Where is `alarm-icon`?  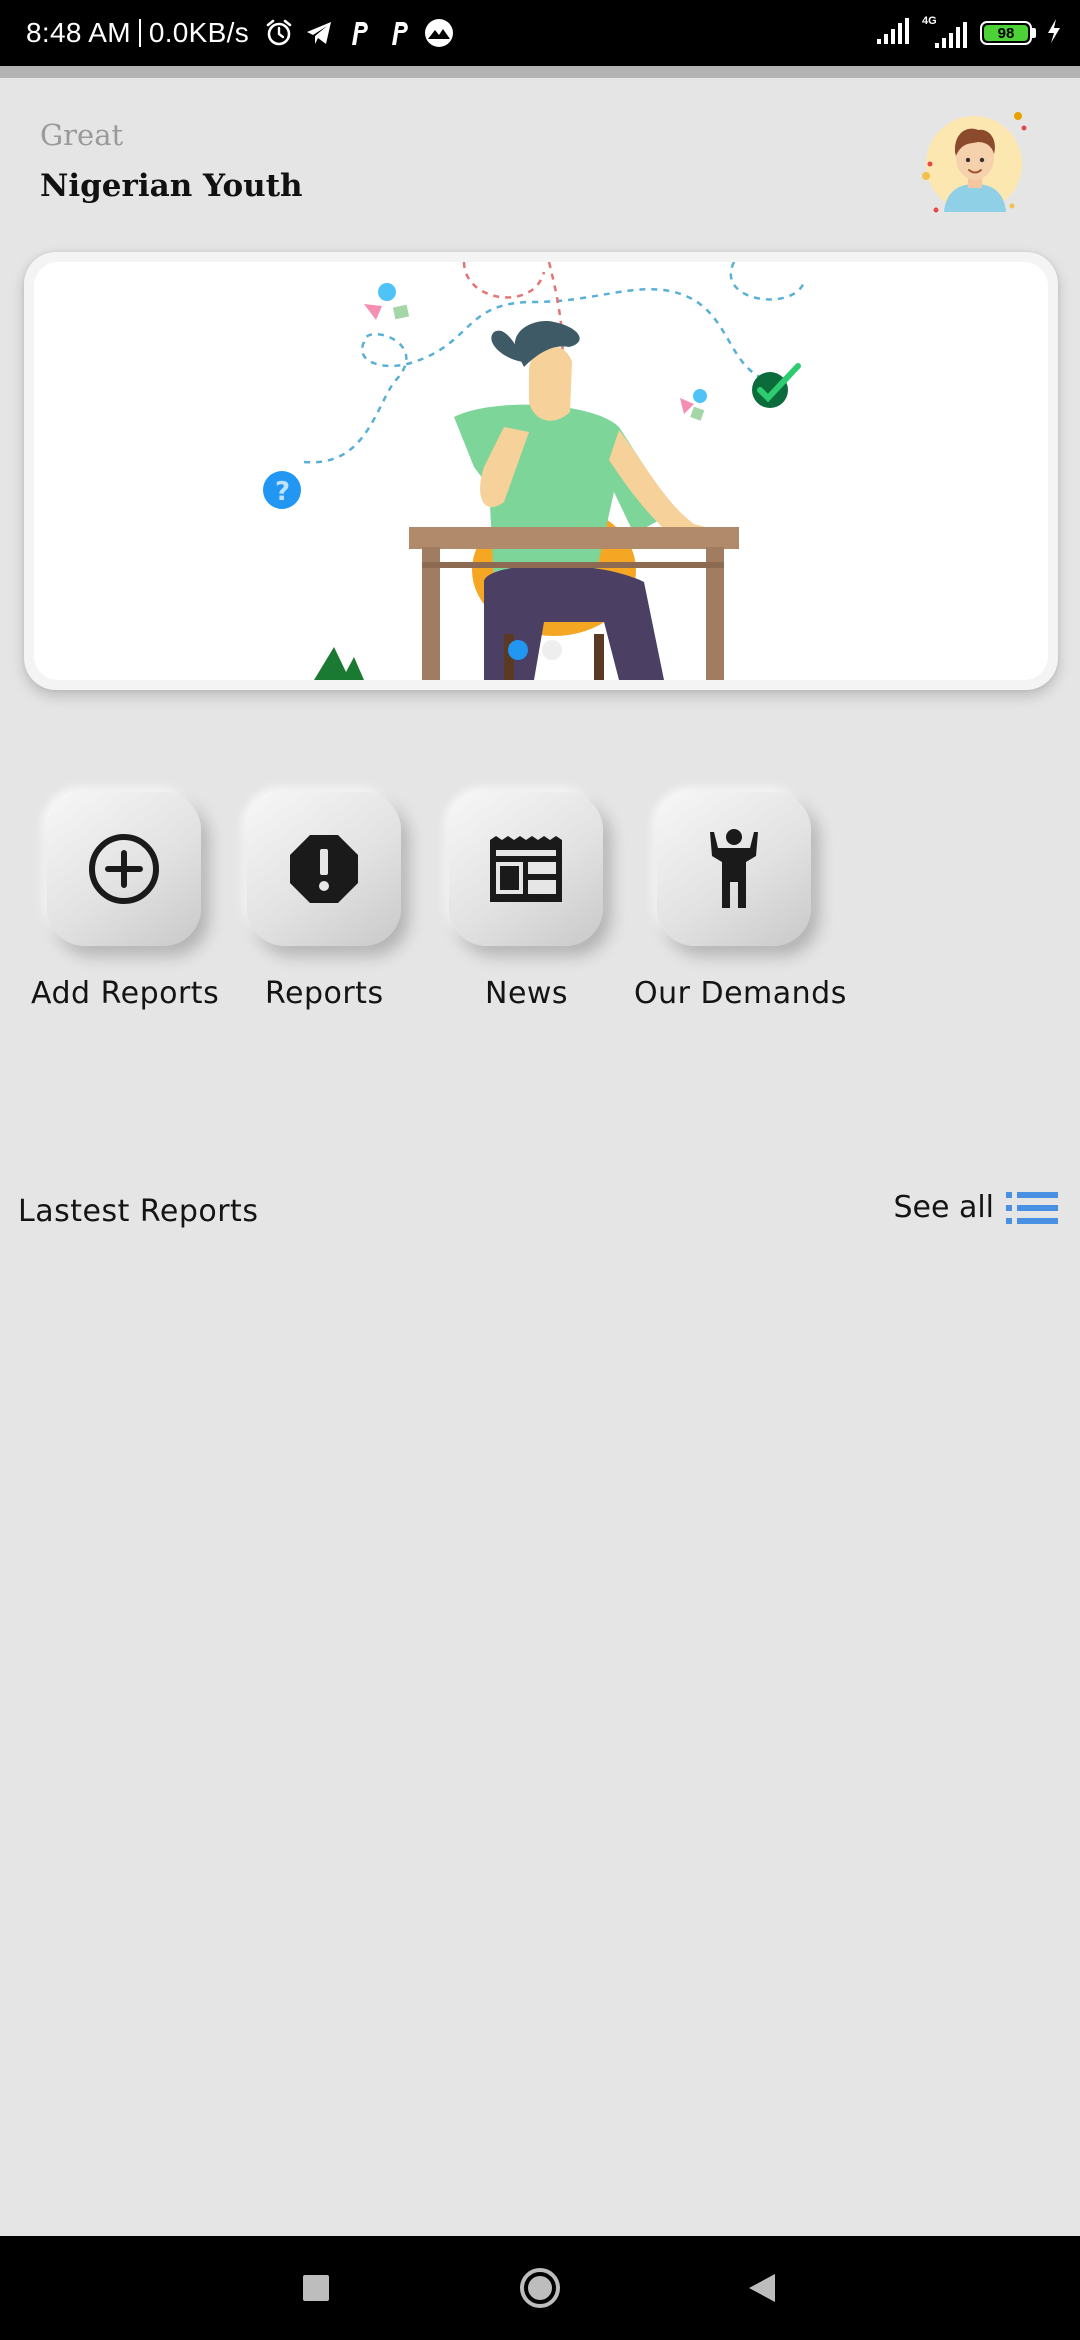 alarm-icon is located at coordinates (279, 33).